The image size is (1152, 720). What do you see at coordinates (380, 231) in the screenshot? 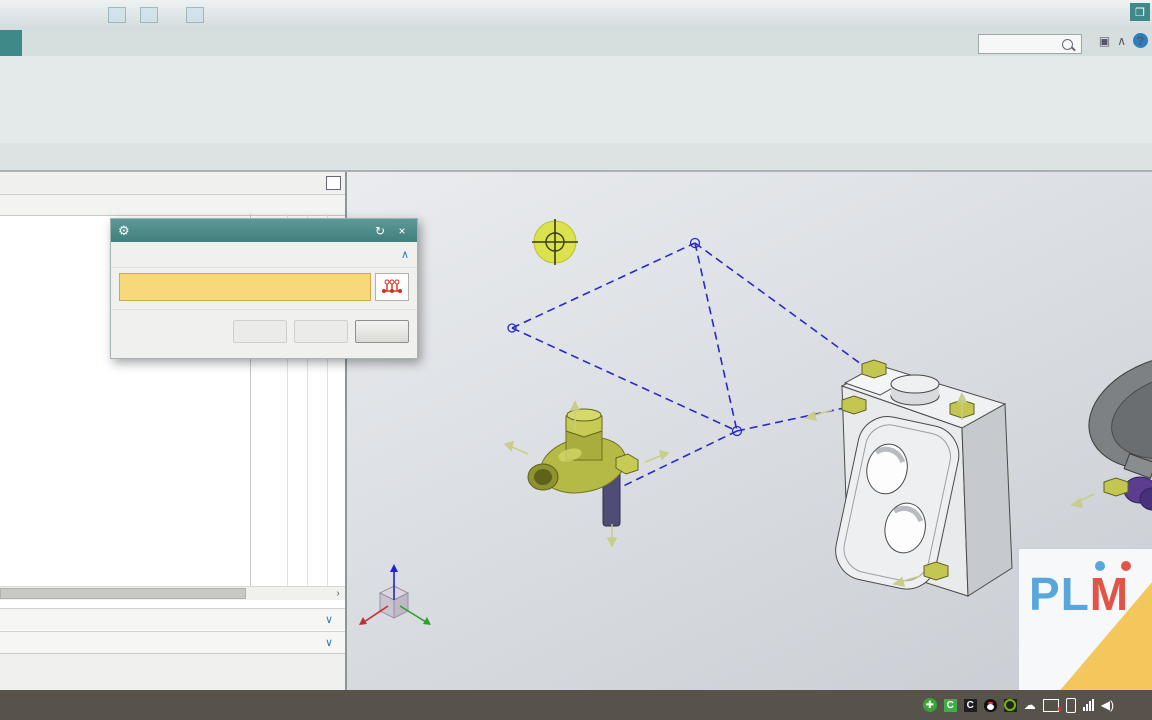
I see `dialog-reset-icon: ↻` at bounding box center [380, 231].